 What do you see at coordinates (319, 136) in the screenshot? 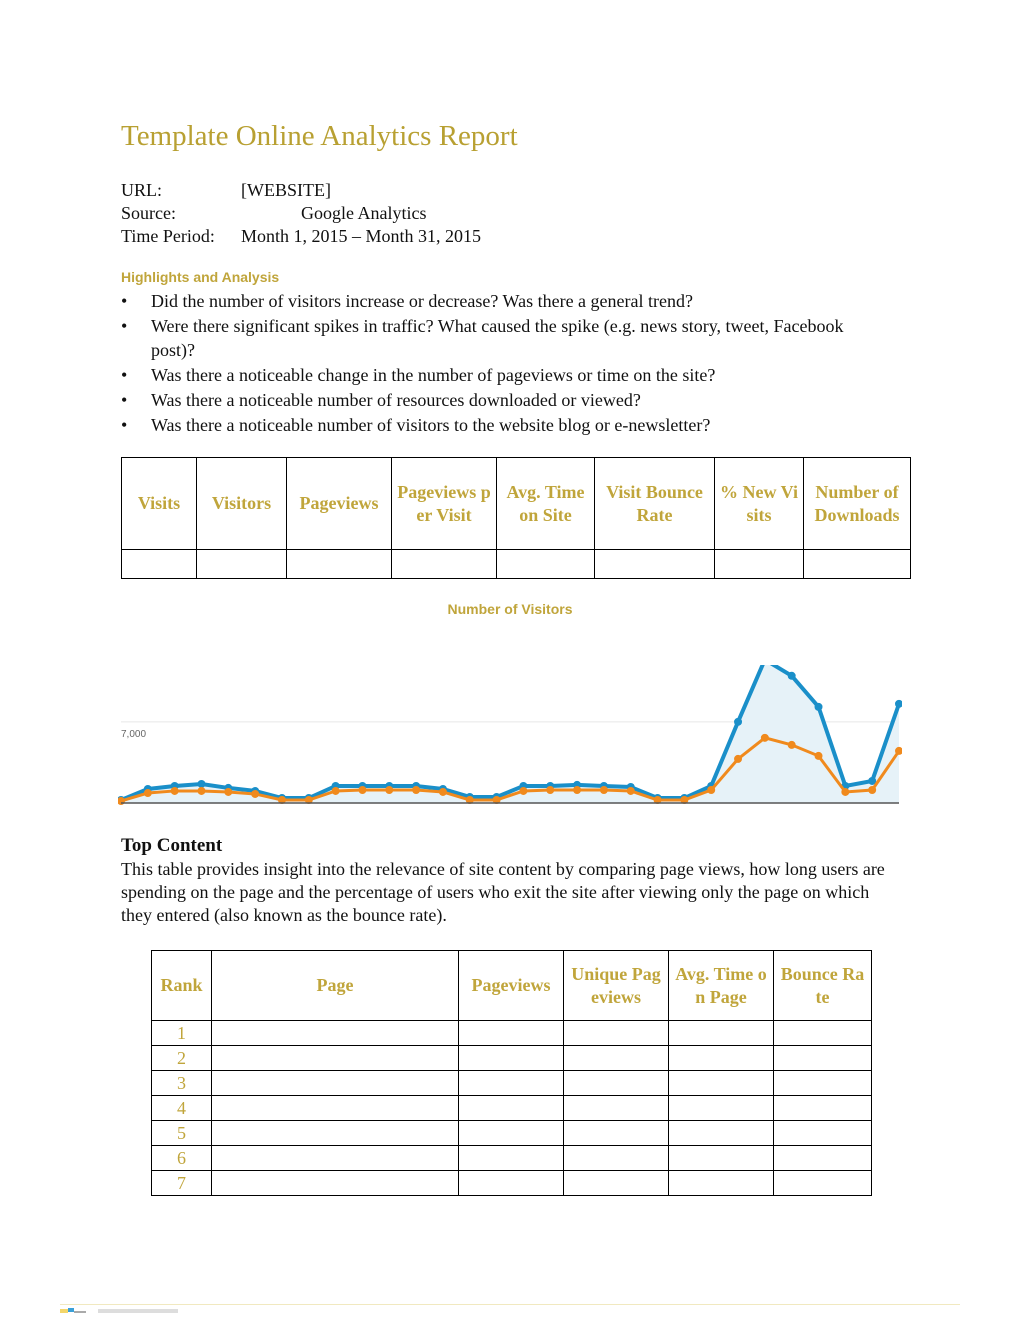
I see `page-title: Template Online Analytics Report` at bounding box center [319, 136].